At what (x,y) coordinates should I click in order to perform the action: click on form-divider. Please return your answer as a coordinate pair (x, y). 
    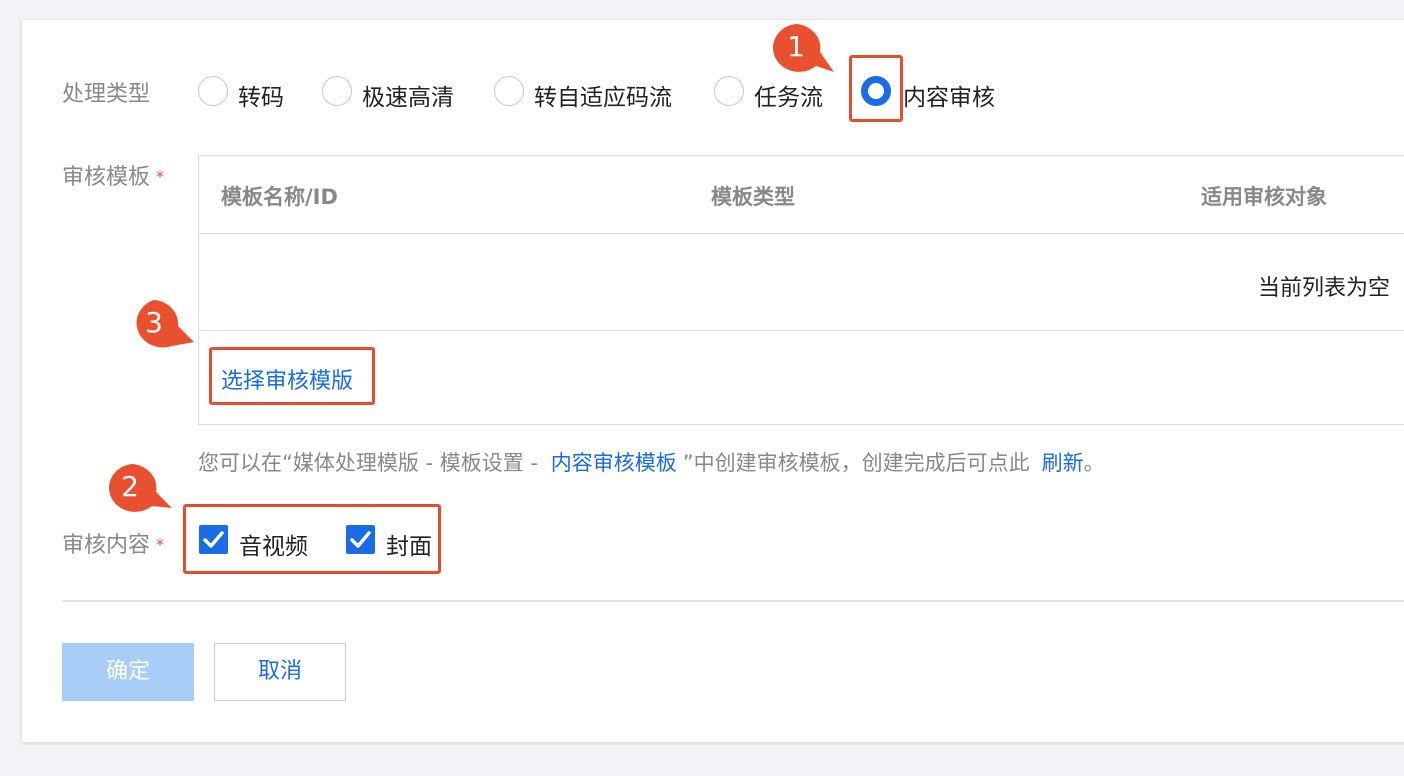
    Looking at the image, I should click on (733, 601).